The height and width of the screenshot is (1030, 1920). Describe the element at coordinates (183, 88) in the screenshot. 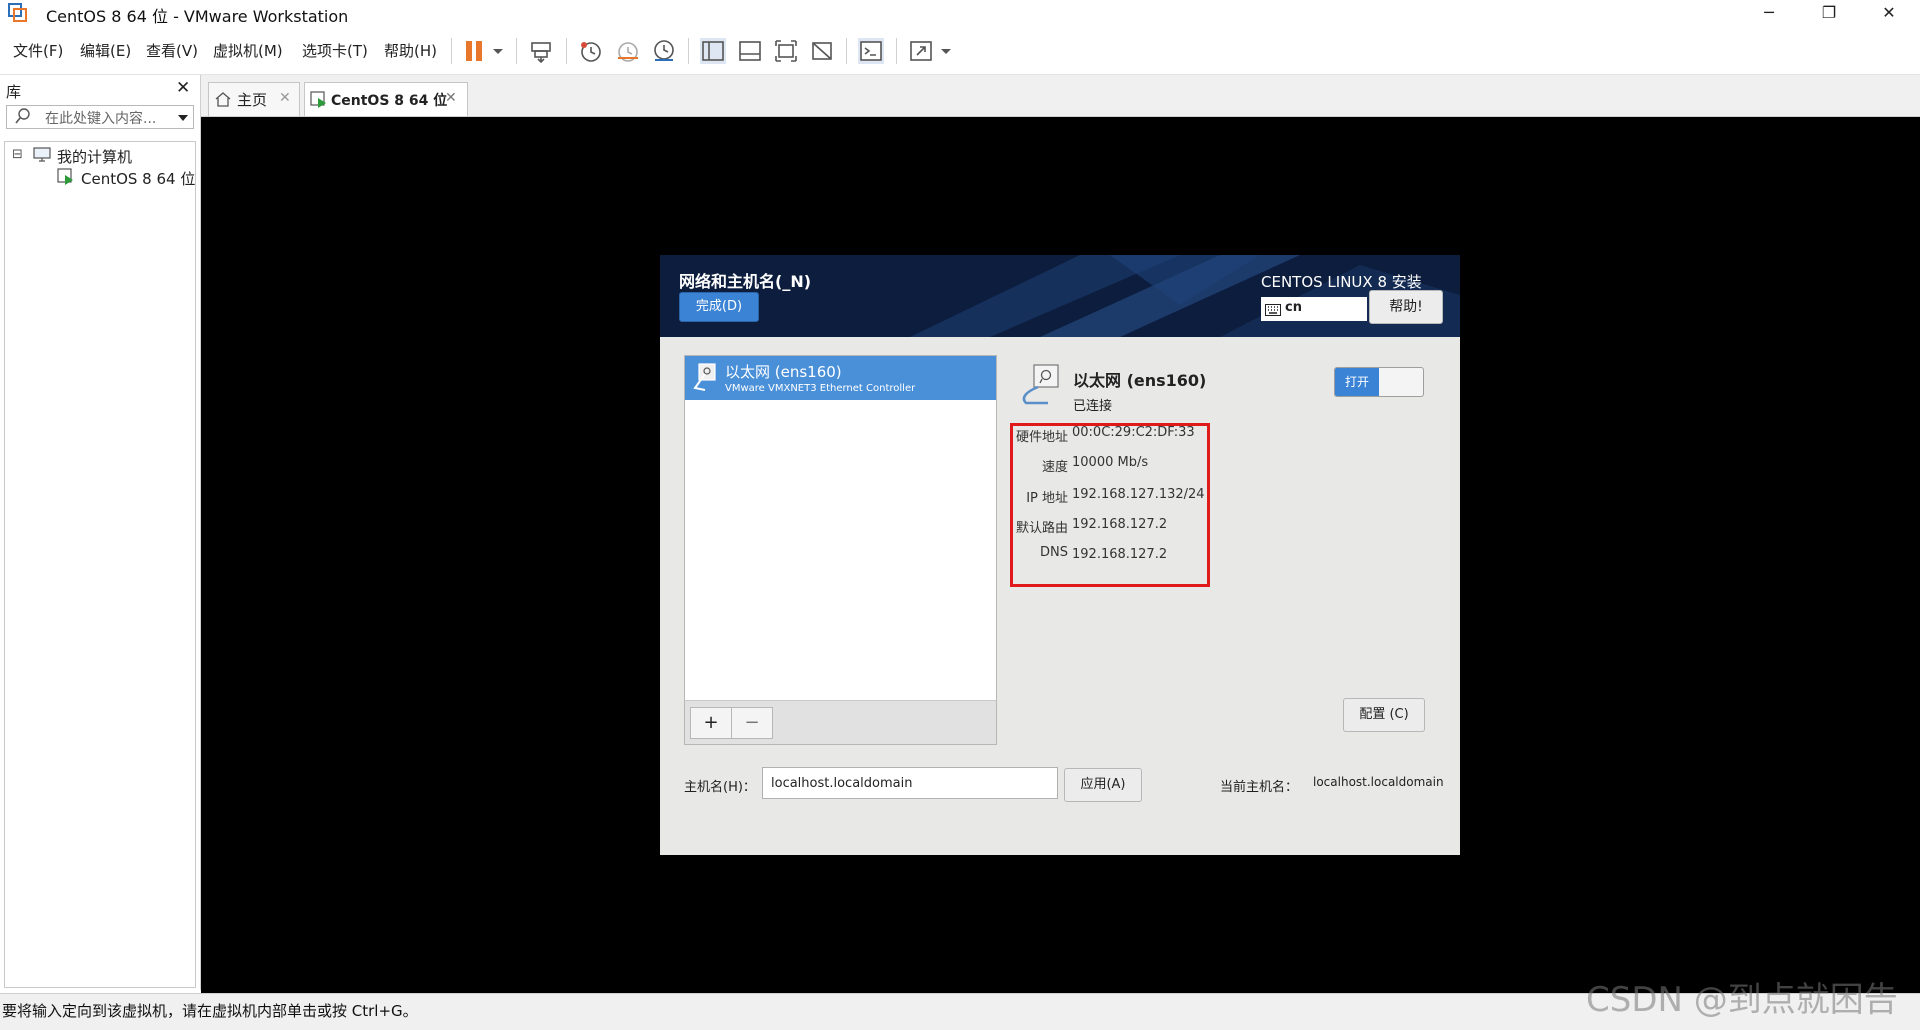

I see `library-close-icon: ✕` at that location.